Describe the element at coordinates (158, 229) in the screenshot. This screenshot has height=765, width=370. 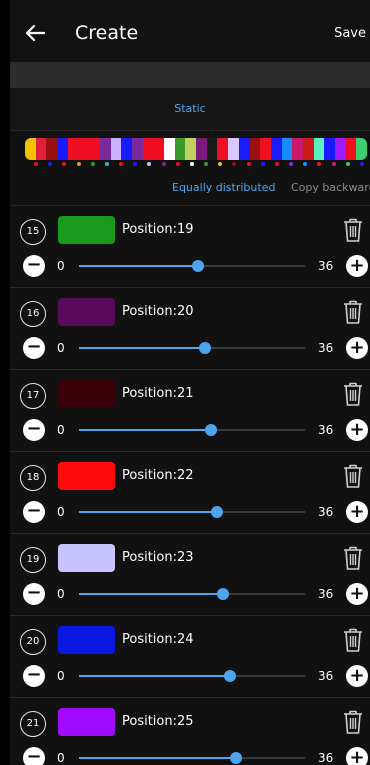
I see `position-label: Position:19` at that location.